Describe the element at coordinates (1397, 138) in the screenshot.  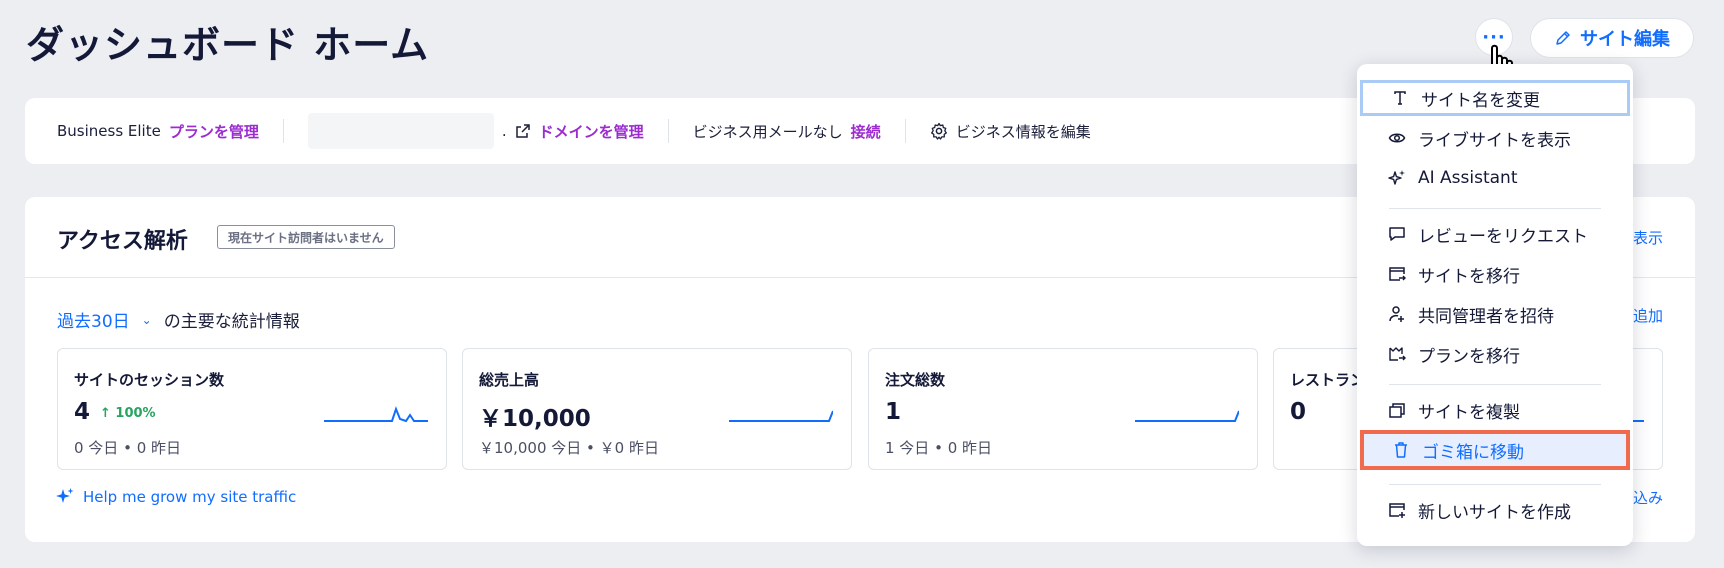
I see `eye-icon` at that location.